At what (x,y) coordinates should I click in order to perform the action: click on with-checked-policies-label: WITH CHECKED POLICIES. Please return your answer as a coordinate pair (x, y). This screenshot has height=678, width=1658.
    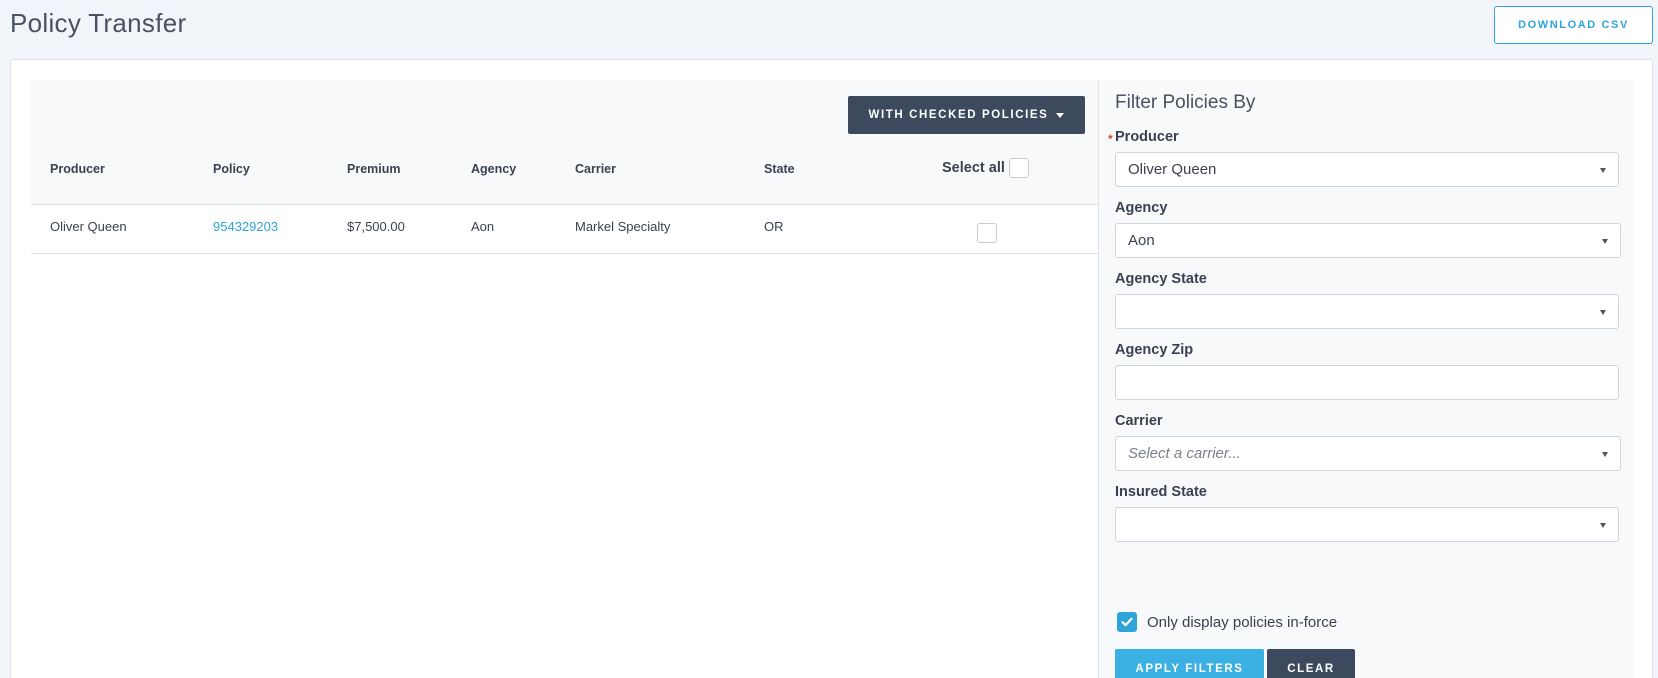
    Looking at the image, I should click on (958, 115).